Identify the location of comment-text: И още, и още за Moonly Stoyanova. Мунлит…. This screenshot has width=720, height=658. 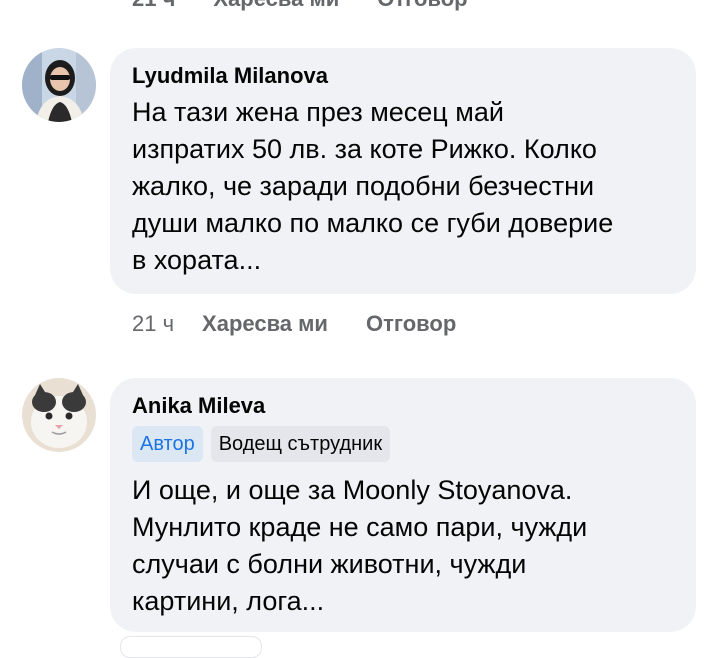
(360, 545).